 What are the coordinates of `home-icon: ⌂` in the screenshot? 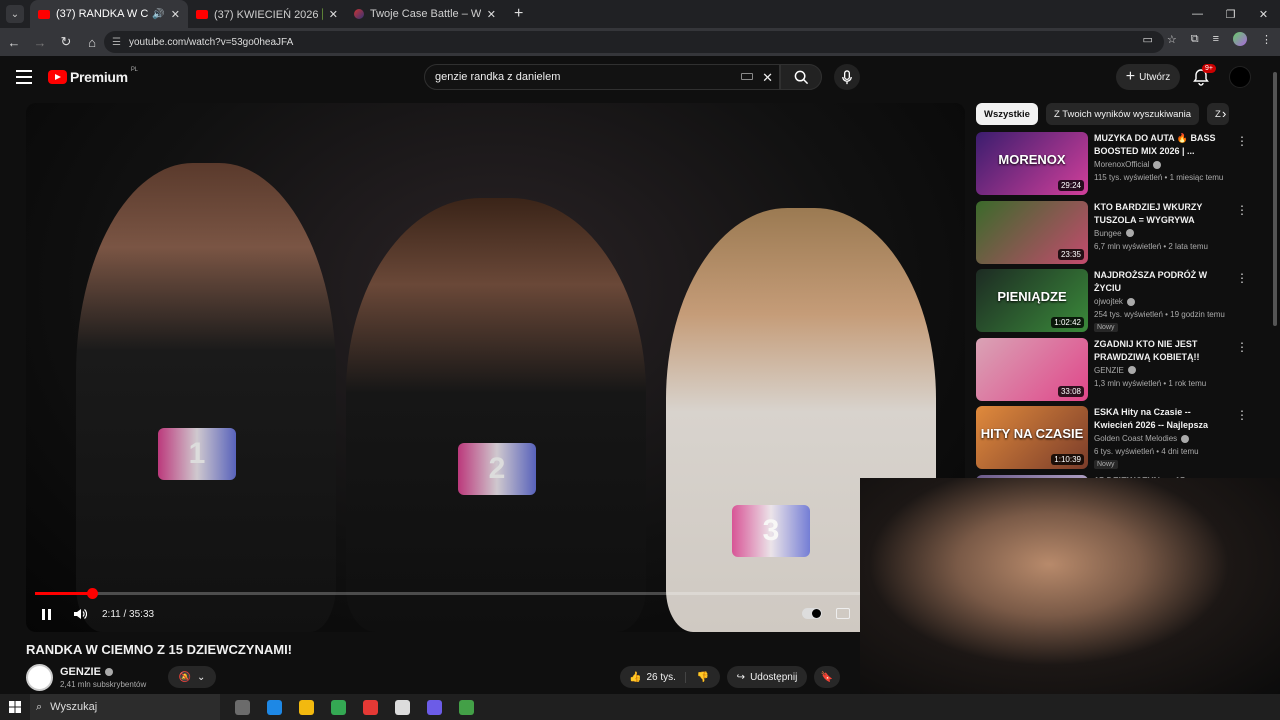 It's located at (92, 42).